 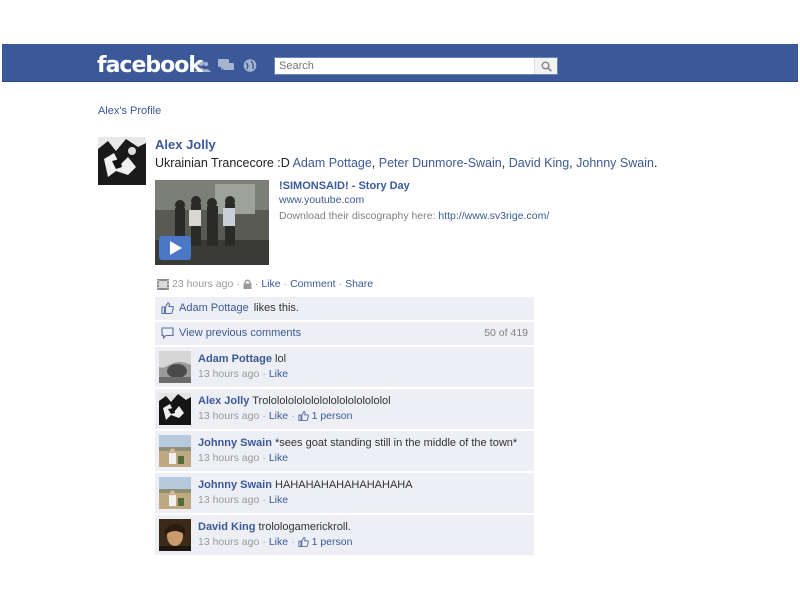 What do you see at coordinates (344, 308) in the screenshot?
I see `likes-summary: Adam Pottage likes this.` at bounding box center [344, 308].